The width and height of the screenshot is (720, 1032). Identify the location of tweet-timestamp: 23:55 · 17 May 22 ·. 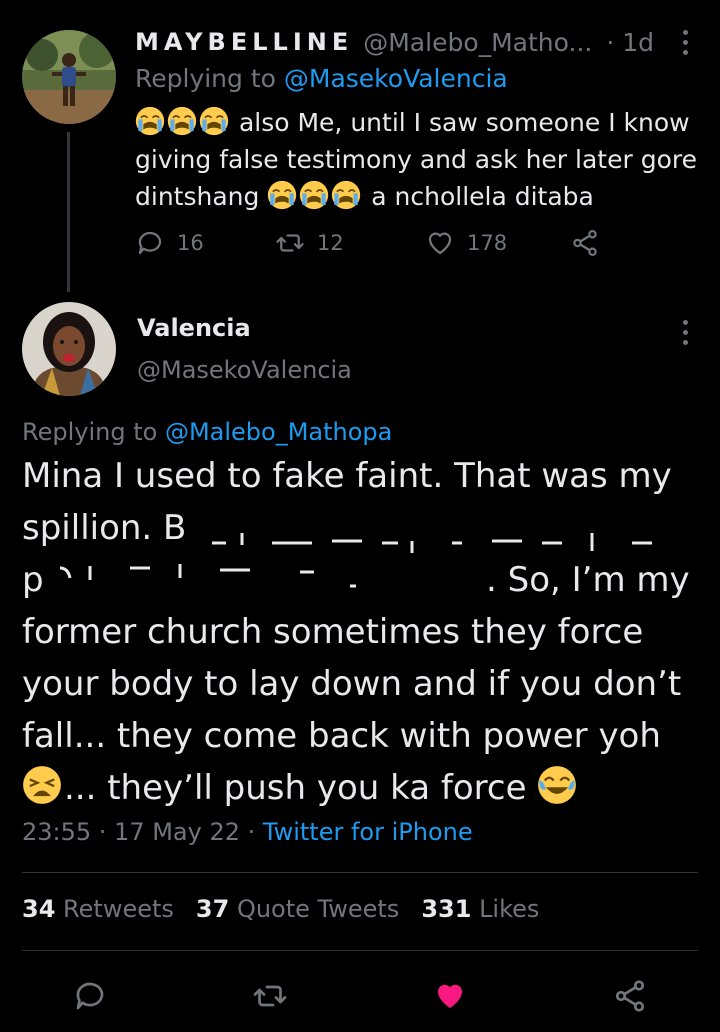
(138, 832).